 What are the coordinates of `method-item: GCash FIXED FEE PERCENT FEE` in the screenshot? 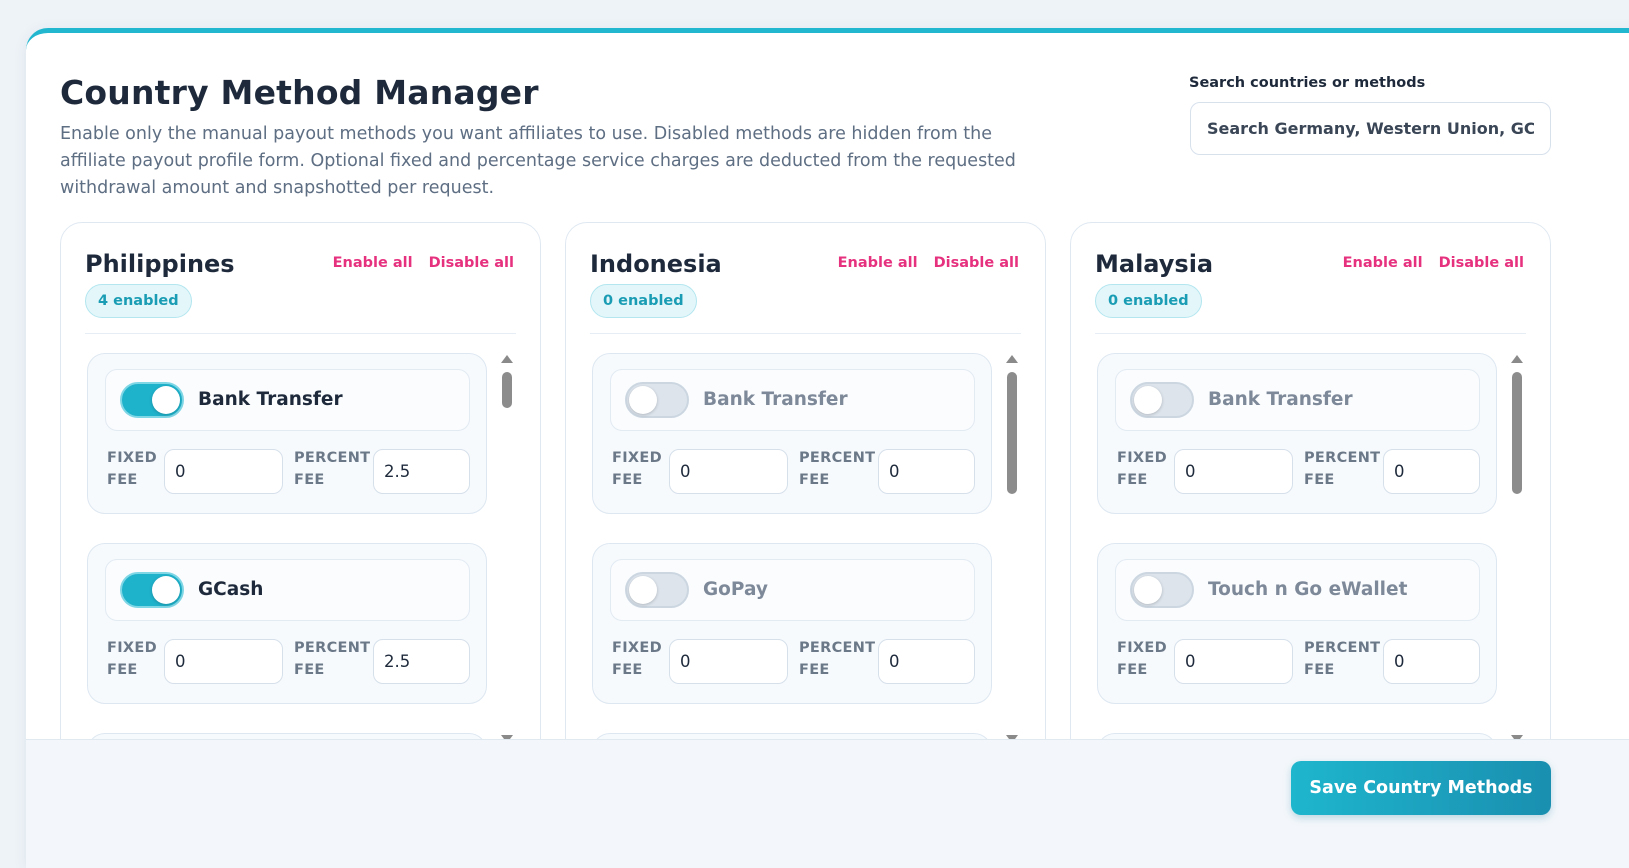 It's located at (287, 623).